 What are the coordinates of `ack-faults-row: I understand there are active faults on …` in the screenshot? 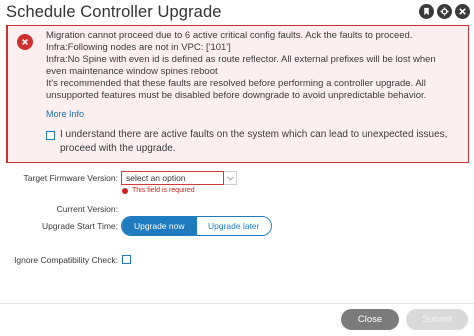 It's located at (256, 141).